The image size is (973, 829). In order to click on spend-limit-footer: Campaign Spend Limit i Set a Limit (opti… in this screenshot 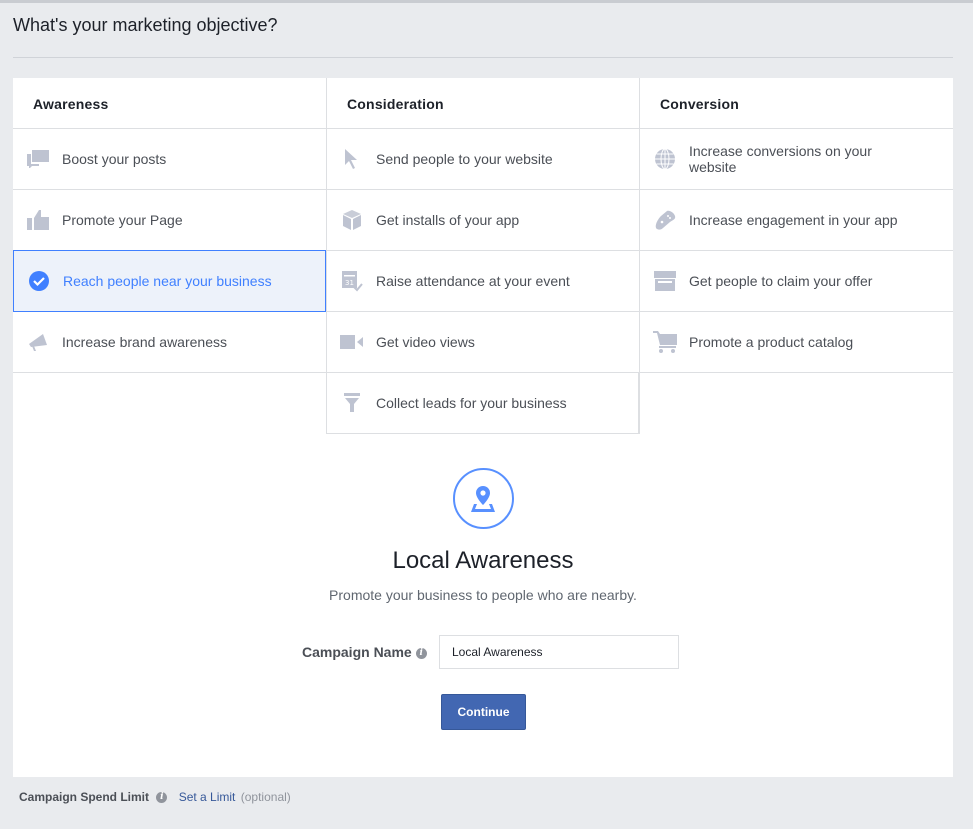, I will do `click(155, 797)`.